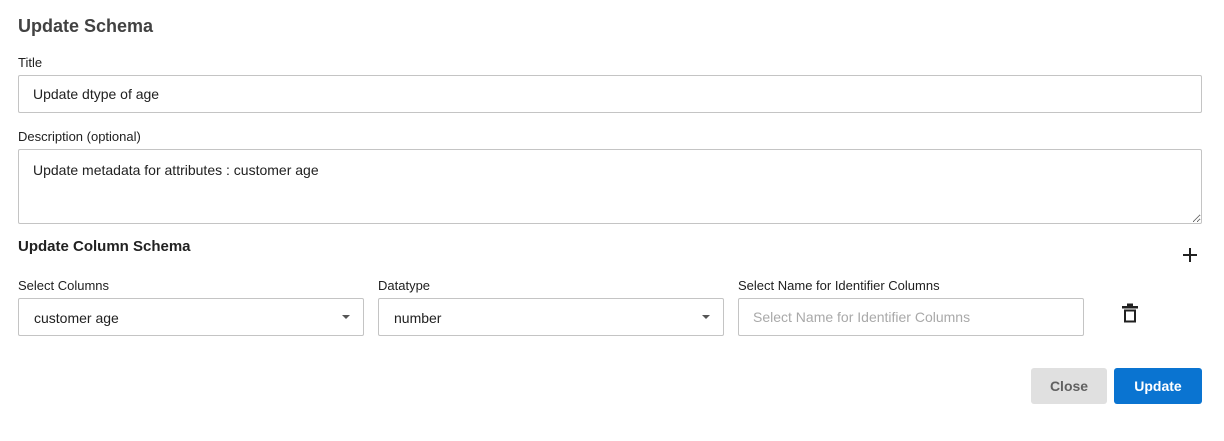 The height and width of the screenshot is (441, 1224). I want to click on update-button: Update, so click(1158, 386).